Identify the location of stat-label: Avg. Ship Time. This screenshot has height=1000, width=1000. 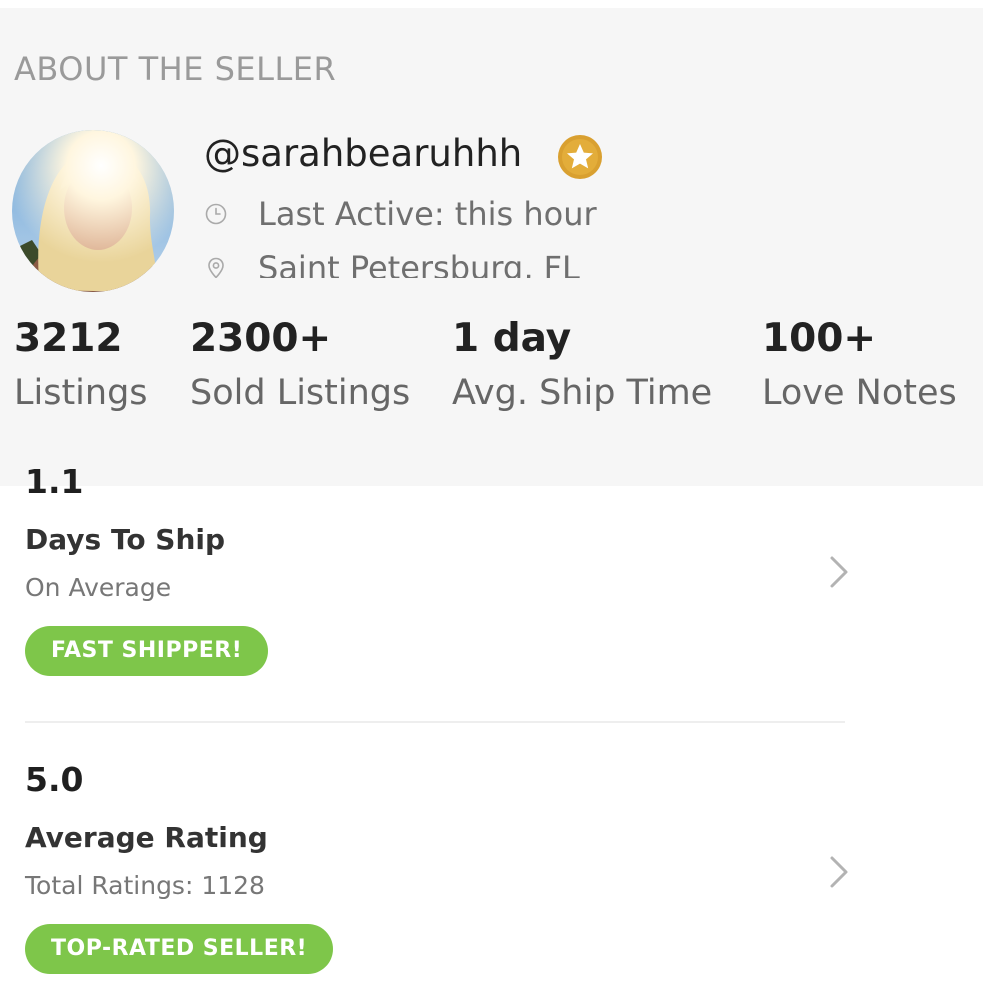
(582, 393).